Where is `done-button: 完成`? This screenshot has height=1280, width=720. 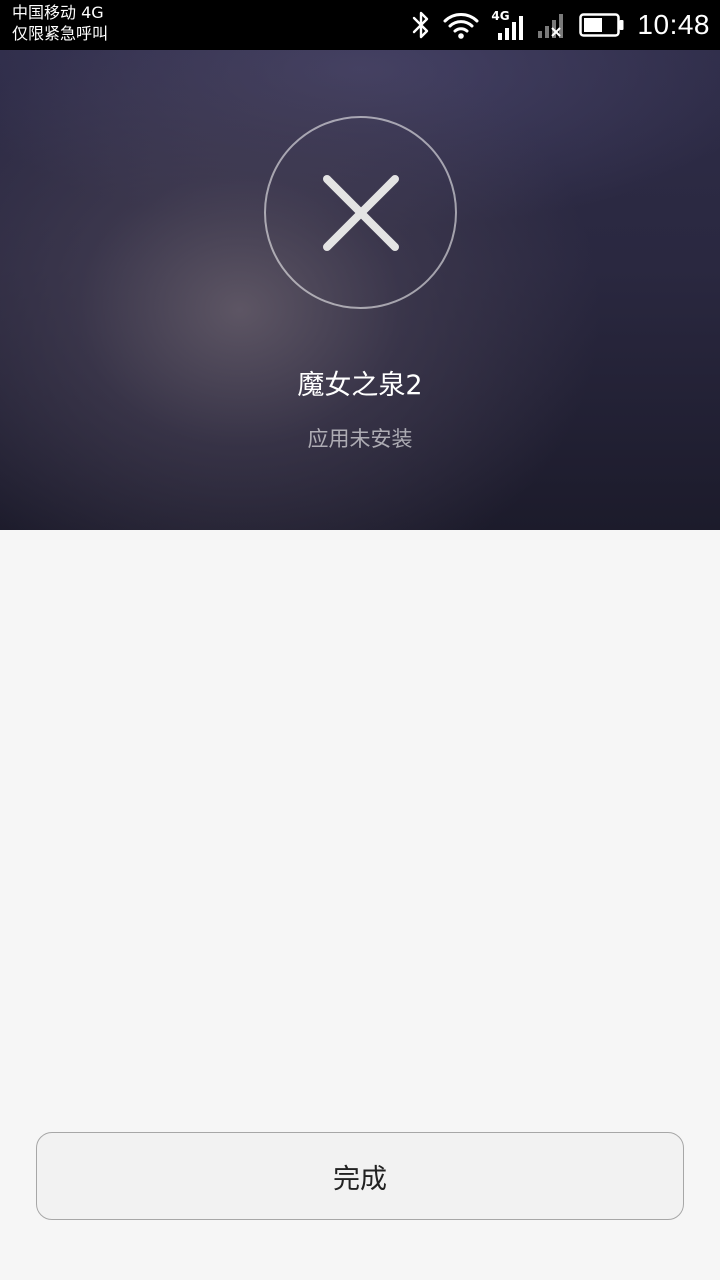
done-button: 完成 is located at coordinates (360, 1176).